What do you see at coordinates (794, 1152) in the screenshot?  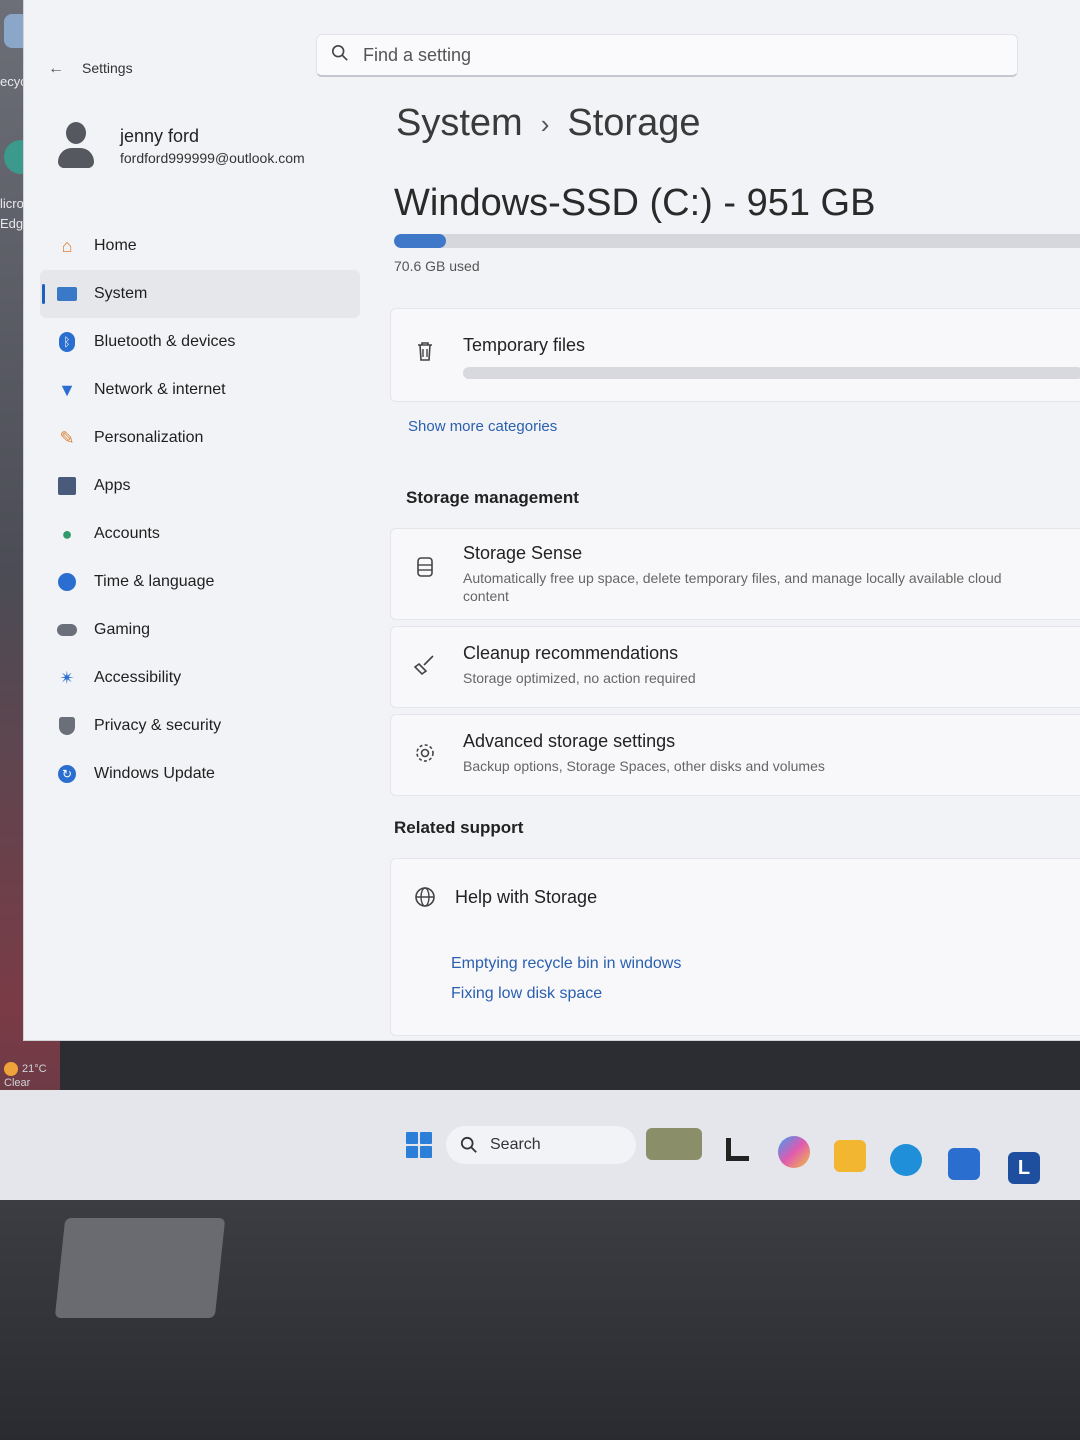 I see `copilot-icon` at bounding box center [794, 1152].